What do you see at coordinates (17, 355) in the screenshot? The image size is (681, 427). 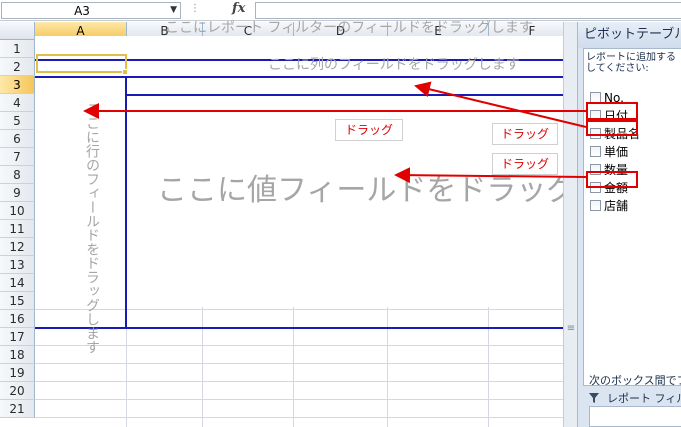 I see `row-header-18: 18` at bounding box center [17, 355].